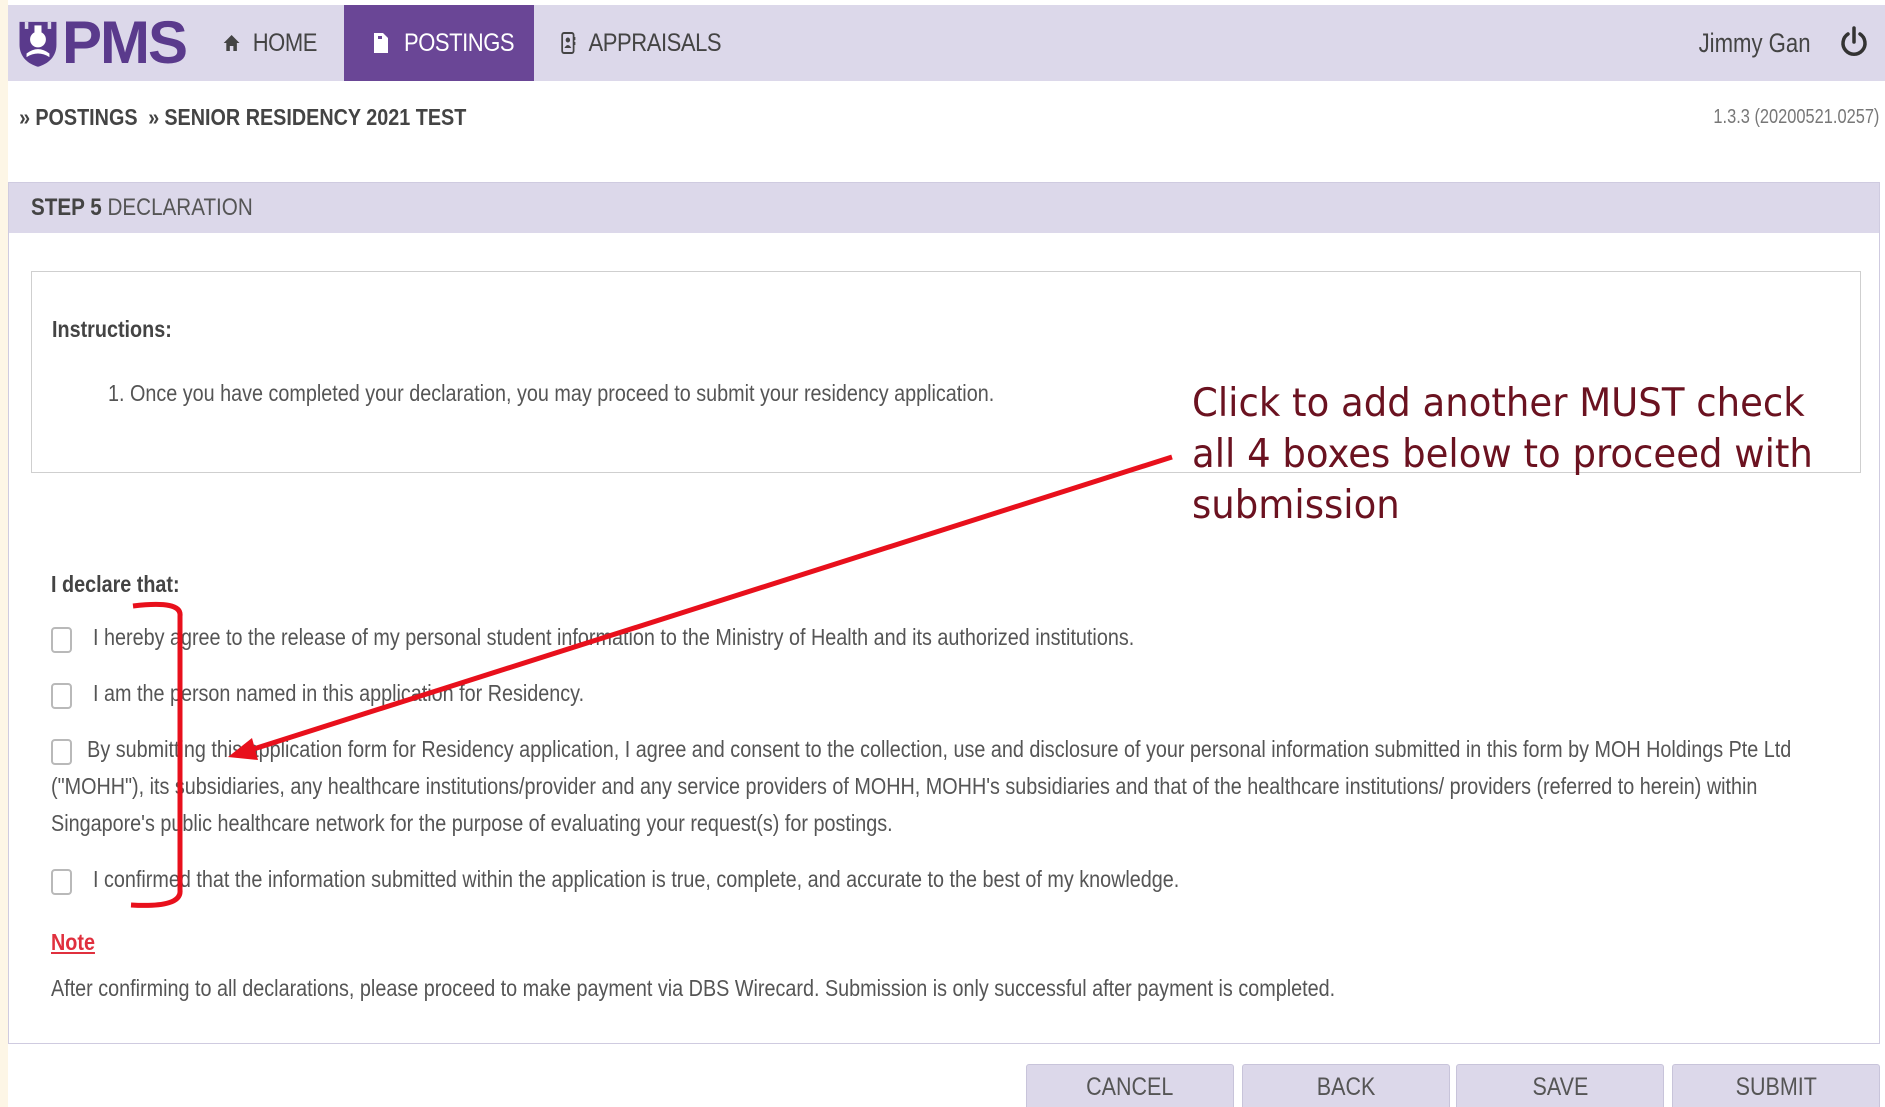 The width and height of the screenshot is (1885, 1107). Describe the element at coordinates (1502, 454) in the screenshot. I see `annotation-line: all 4 boxes below to proceed with` at that location.